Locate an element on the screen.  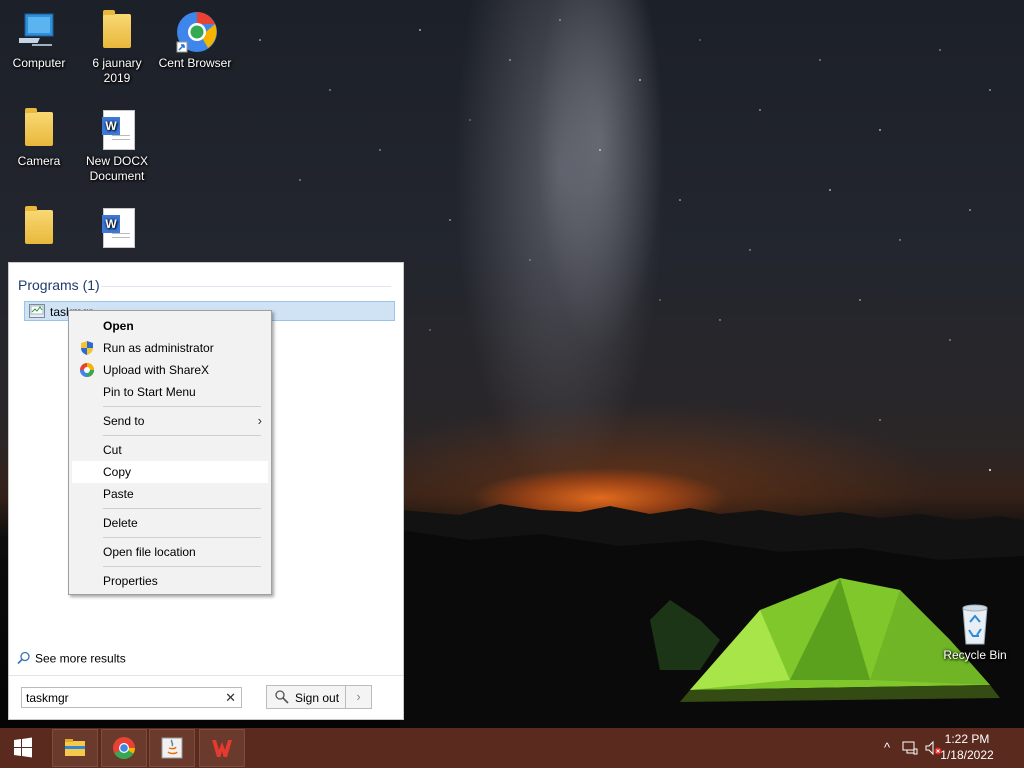
taskbar-chrome is located at coordinates (124, 748).